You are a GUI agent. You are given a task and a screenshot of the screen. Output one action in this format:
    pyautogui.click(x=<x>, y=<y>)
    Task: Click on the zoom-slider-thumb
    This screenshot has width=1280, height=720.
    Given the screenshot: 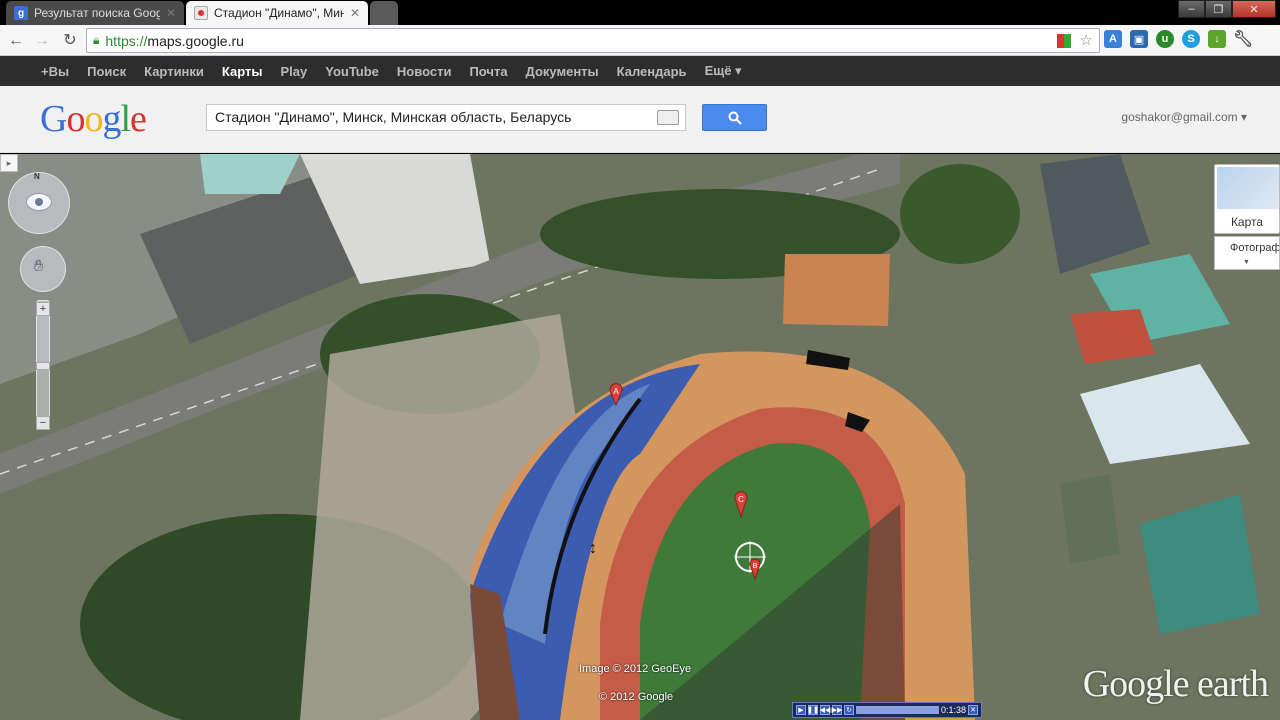 What is the action you would take?
    pyautogui.click(x=43, y=366)
    